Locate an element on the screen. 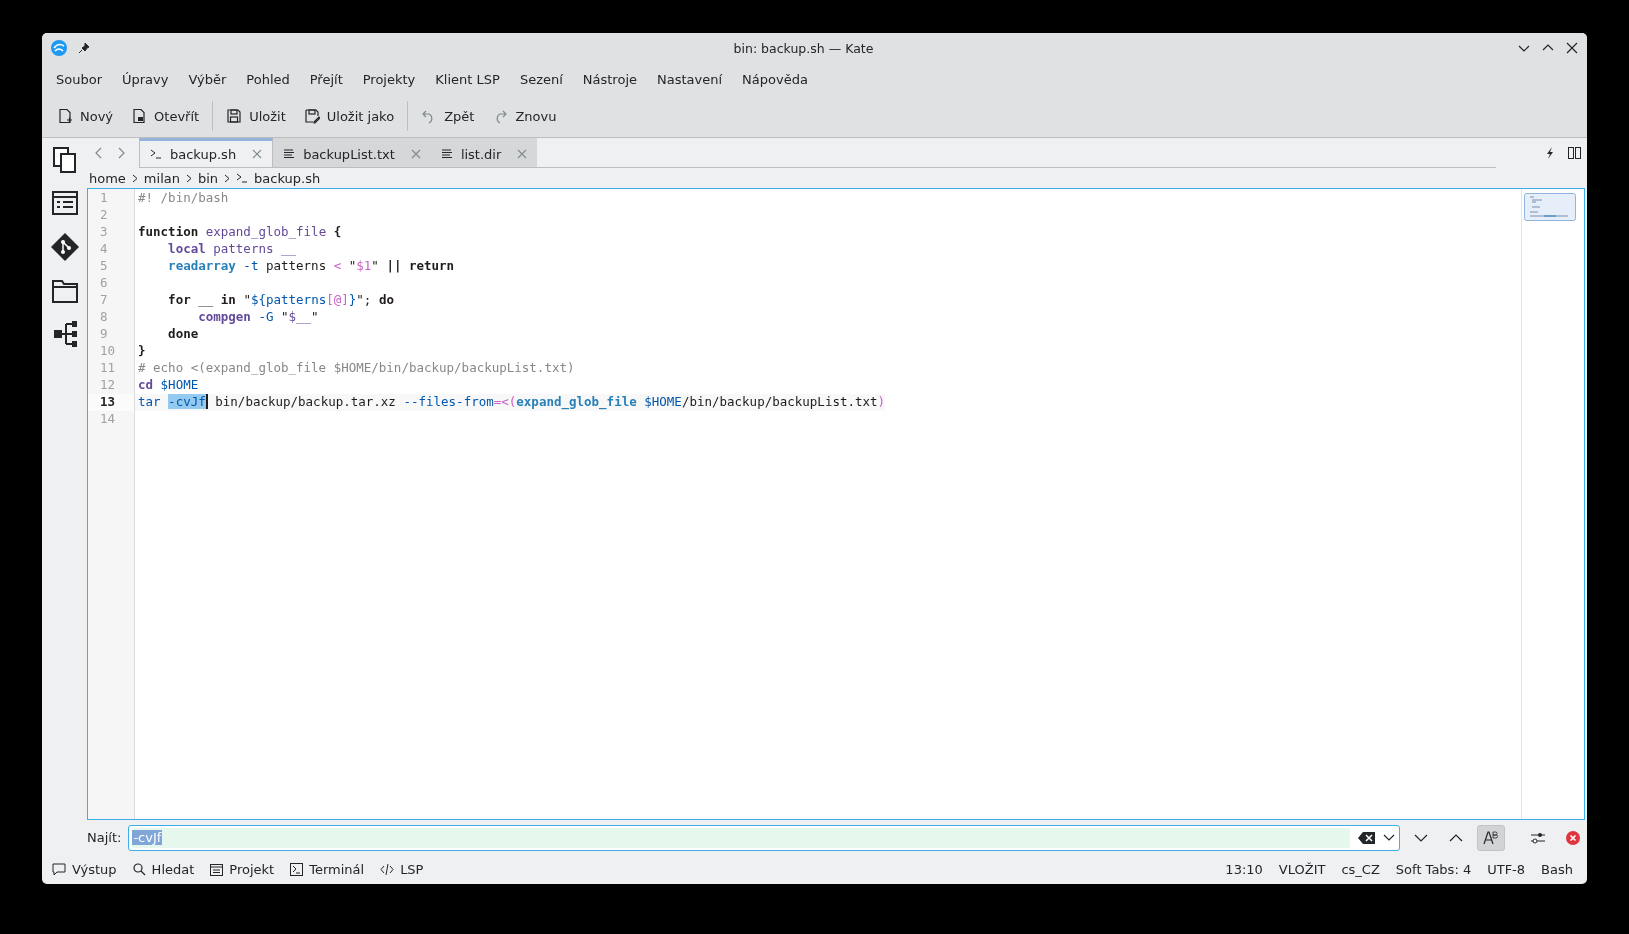 This screenshot has height=934, width=1629. documents-icon is located at coordinates (64, 160).